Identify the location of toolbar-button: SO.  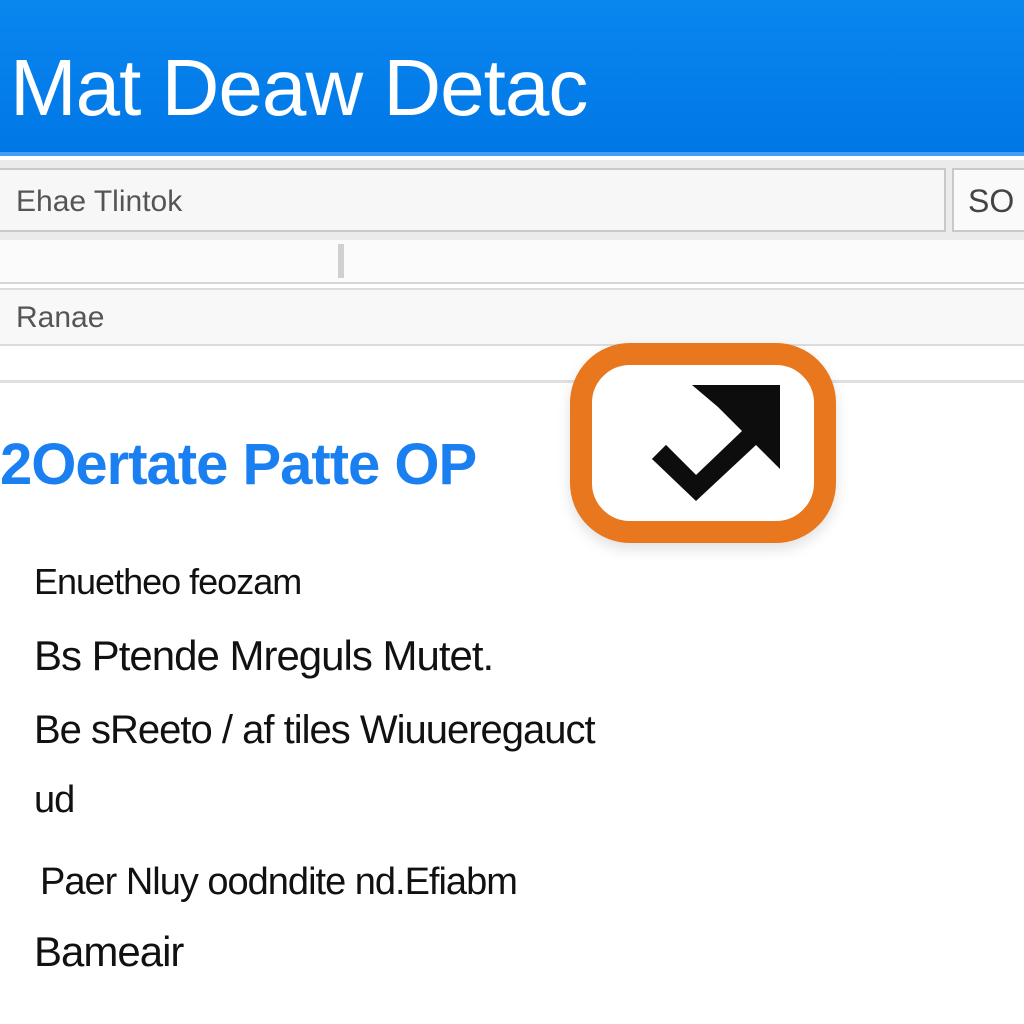
(988, 200).